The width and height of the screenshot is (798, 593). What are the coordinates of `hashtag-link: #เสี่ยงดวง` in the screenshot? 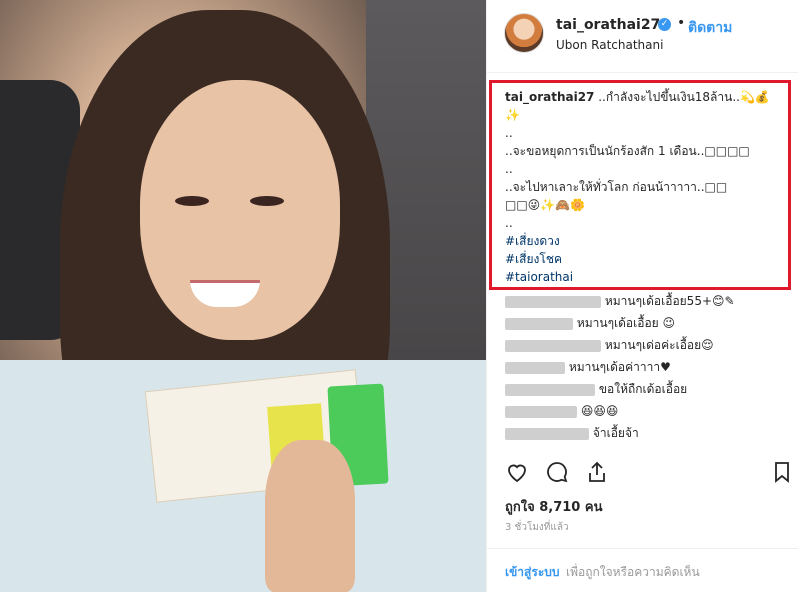 It's located at (643, 241).